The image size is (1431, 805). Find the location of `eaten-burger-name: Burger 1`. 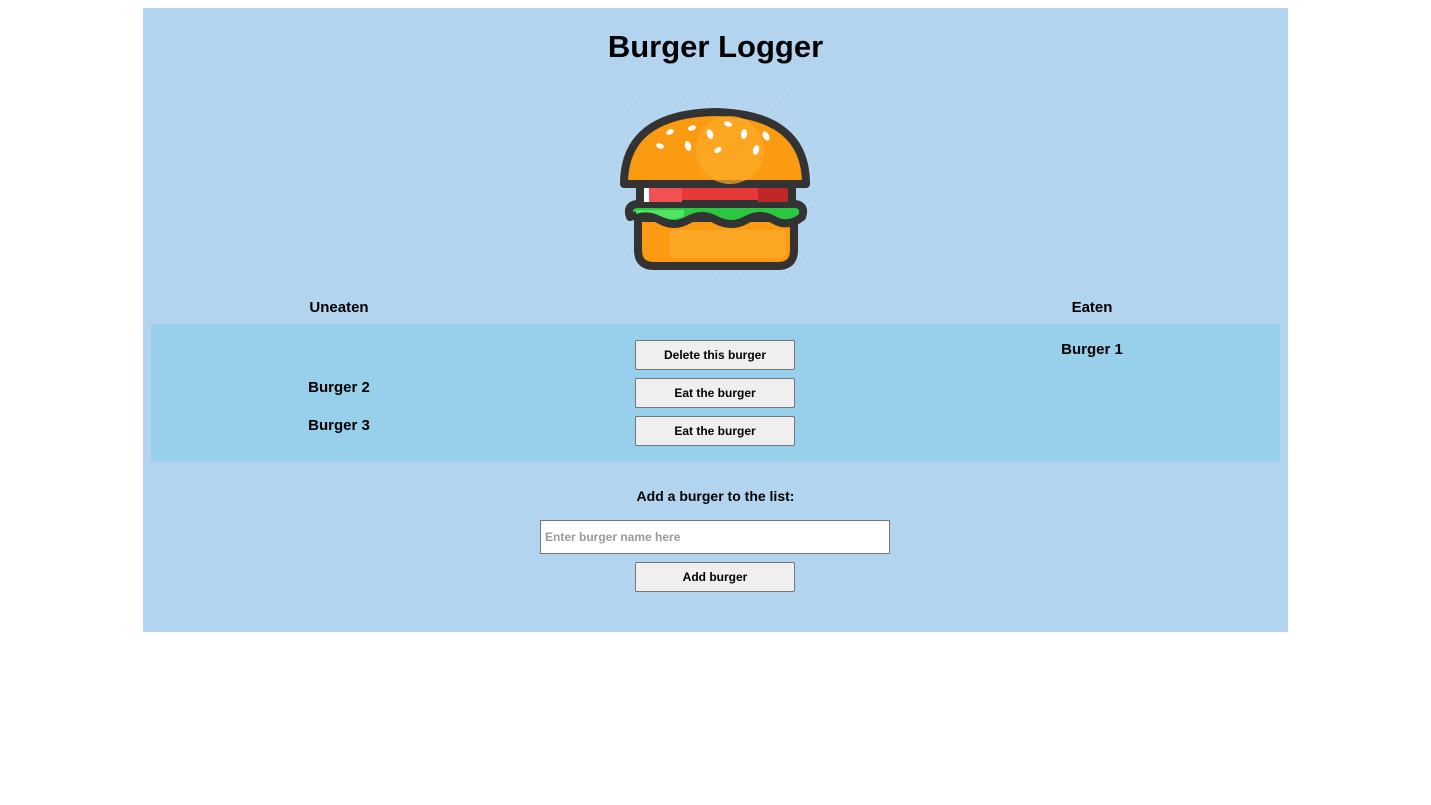

eaten-burger-name: Burger 1 is located at coordinates (1092, 349).